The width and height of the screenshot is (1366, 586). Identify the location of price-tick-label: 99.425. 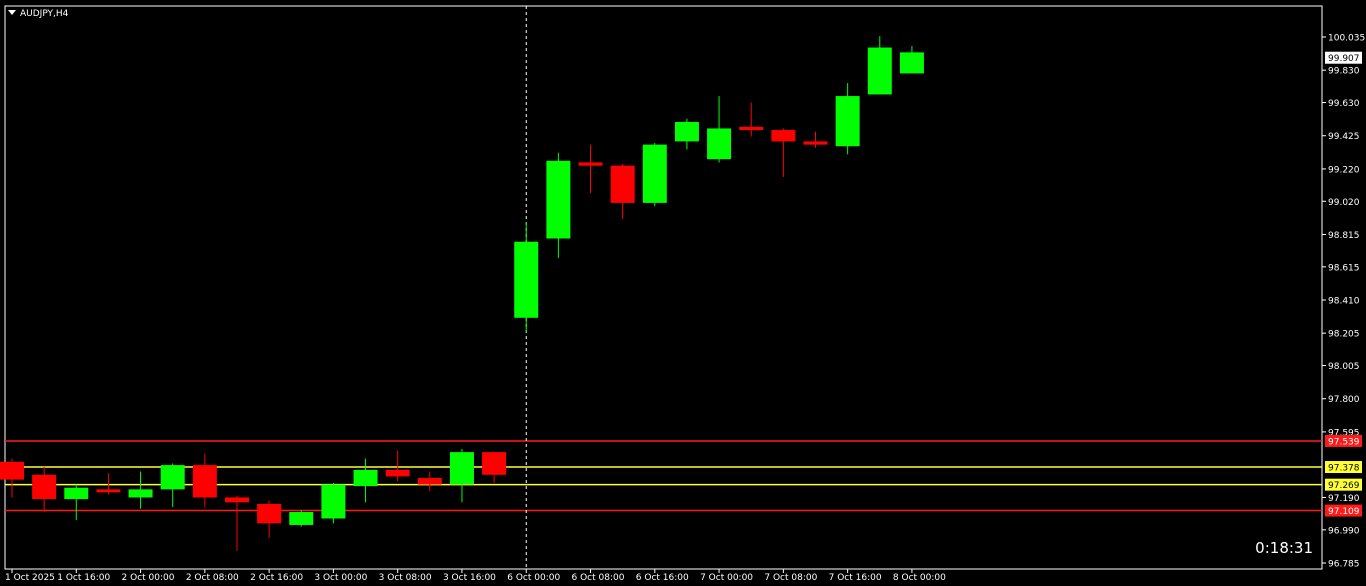
(1344, 137).